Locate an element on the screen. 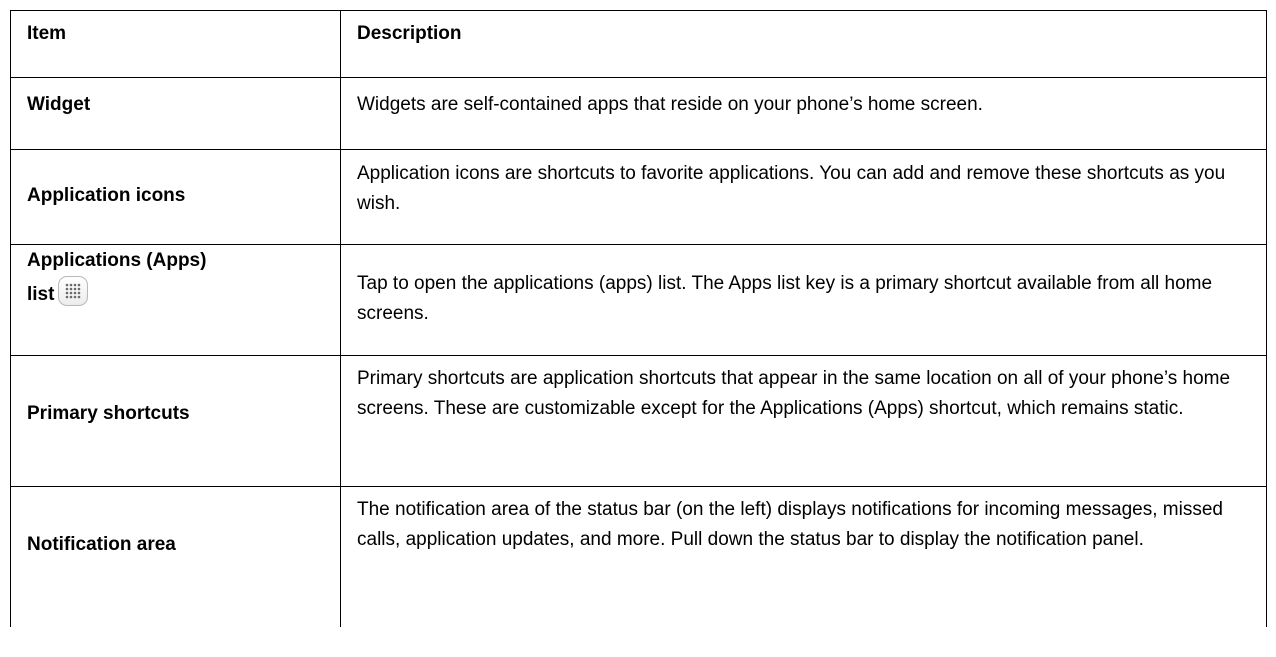 The height and width of the screenshot is (657, 1276). item-cell: Primary shortcuts is located at coordinates (175, 421).